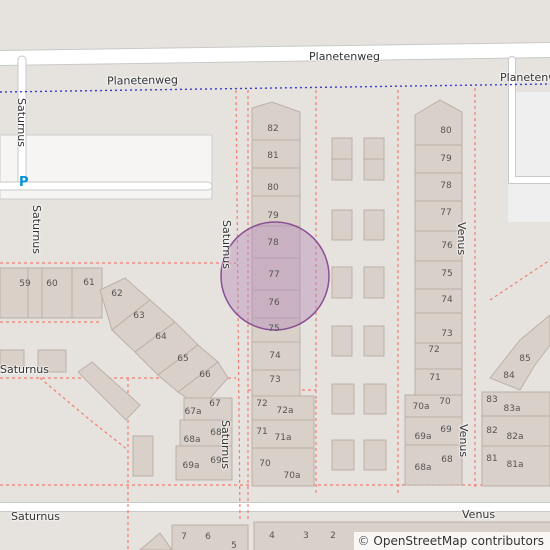  Describe the element at coordinates (24, 182) in the screenshot. I see `parking-icon: P` at that location.